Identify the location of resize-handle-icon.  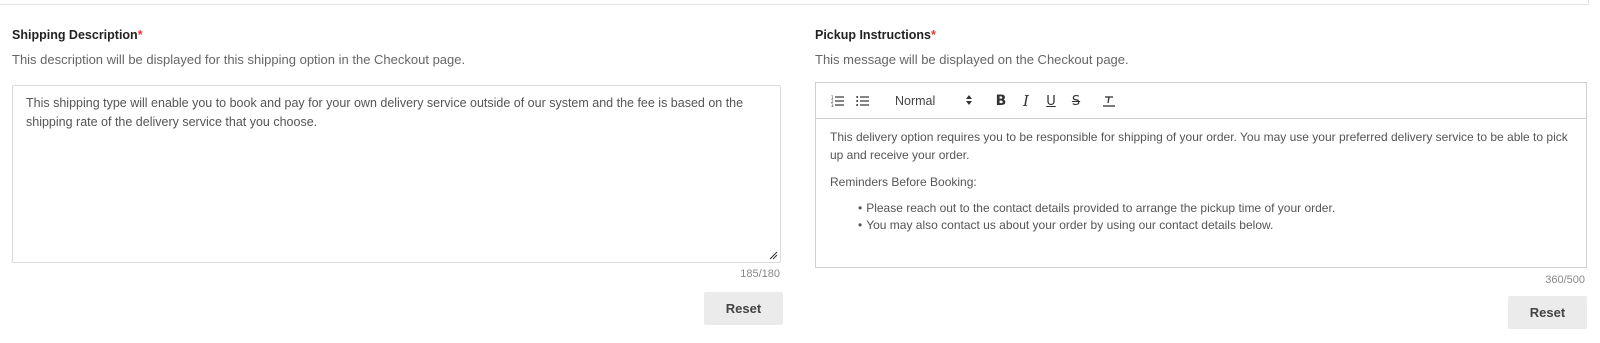
(773, 255).